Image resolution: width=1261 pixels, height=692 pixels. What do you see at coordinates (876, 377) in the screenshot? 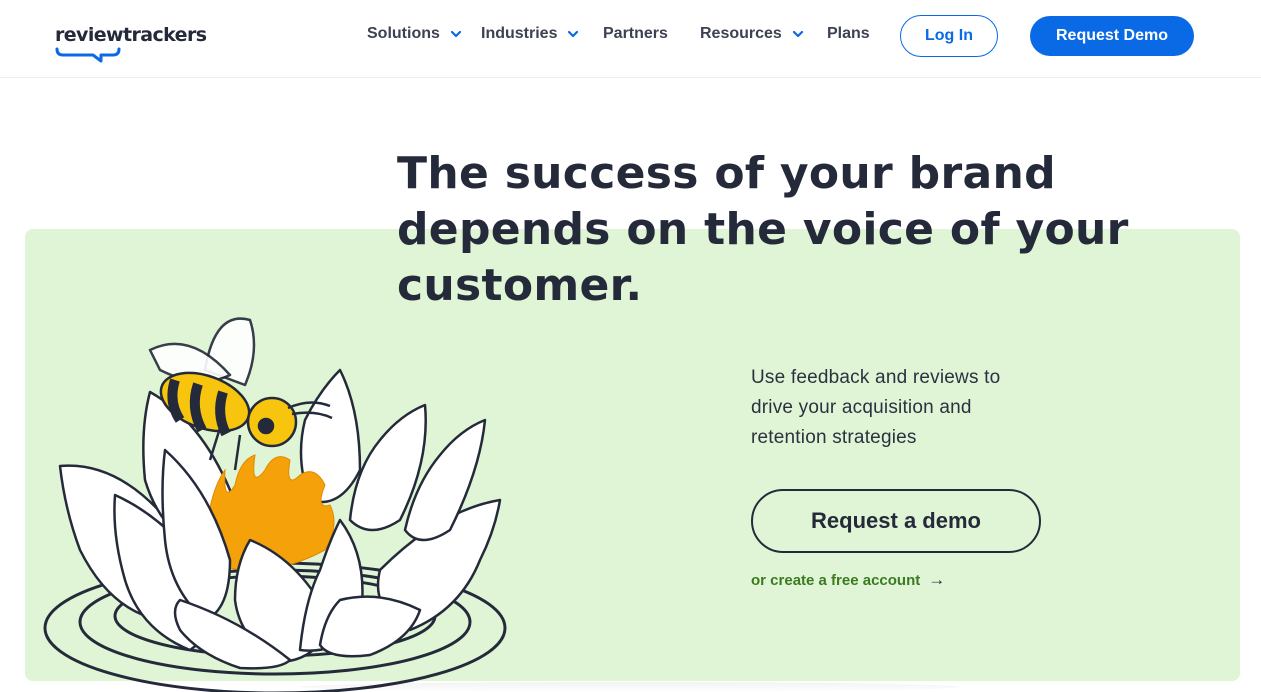
I see `hero-subtext-line: Use feedback and reviews to` at bounding box center [876, 377].